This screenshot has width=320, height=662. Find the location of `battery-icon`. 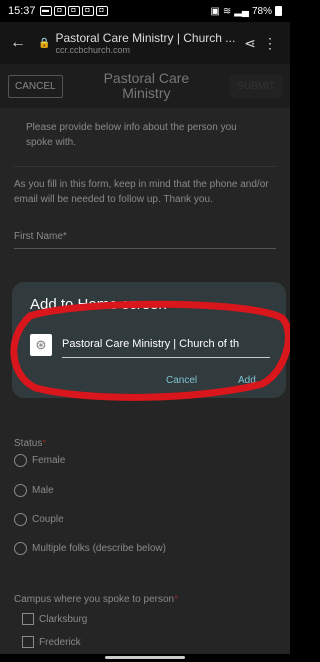

battery-icon is located at coordinates (278, 11).